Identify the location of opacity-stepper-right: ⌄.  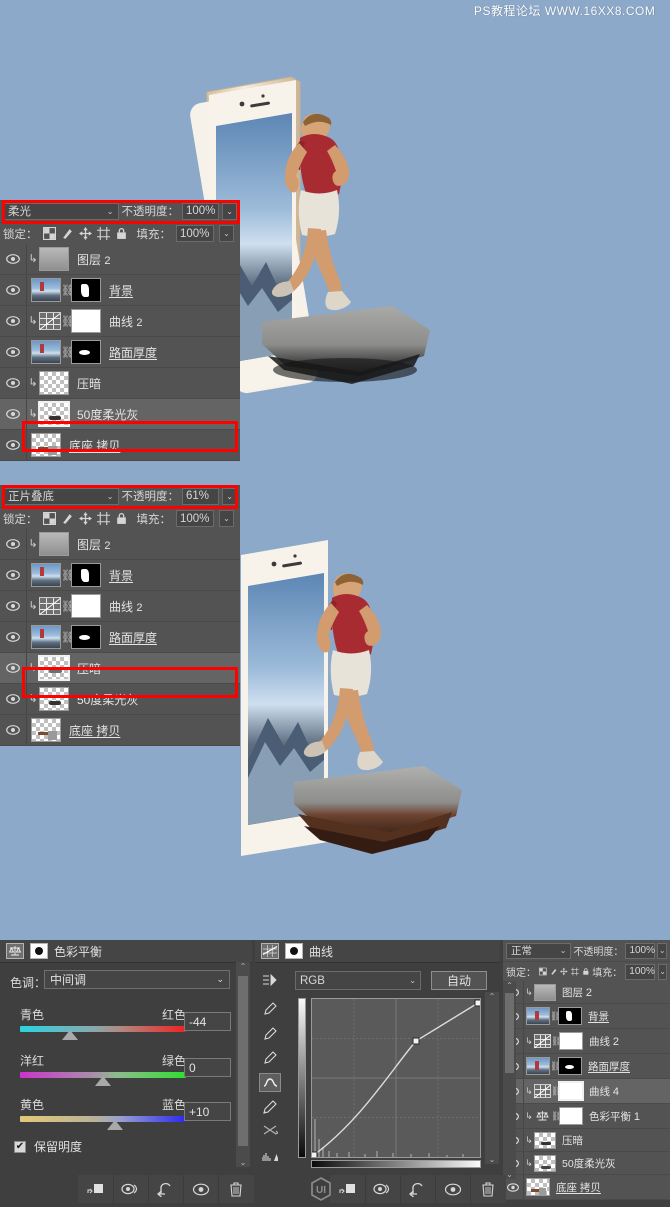
(662, 950).